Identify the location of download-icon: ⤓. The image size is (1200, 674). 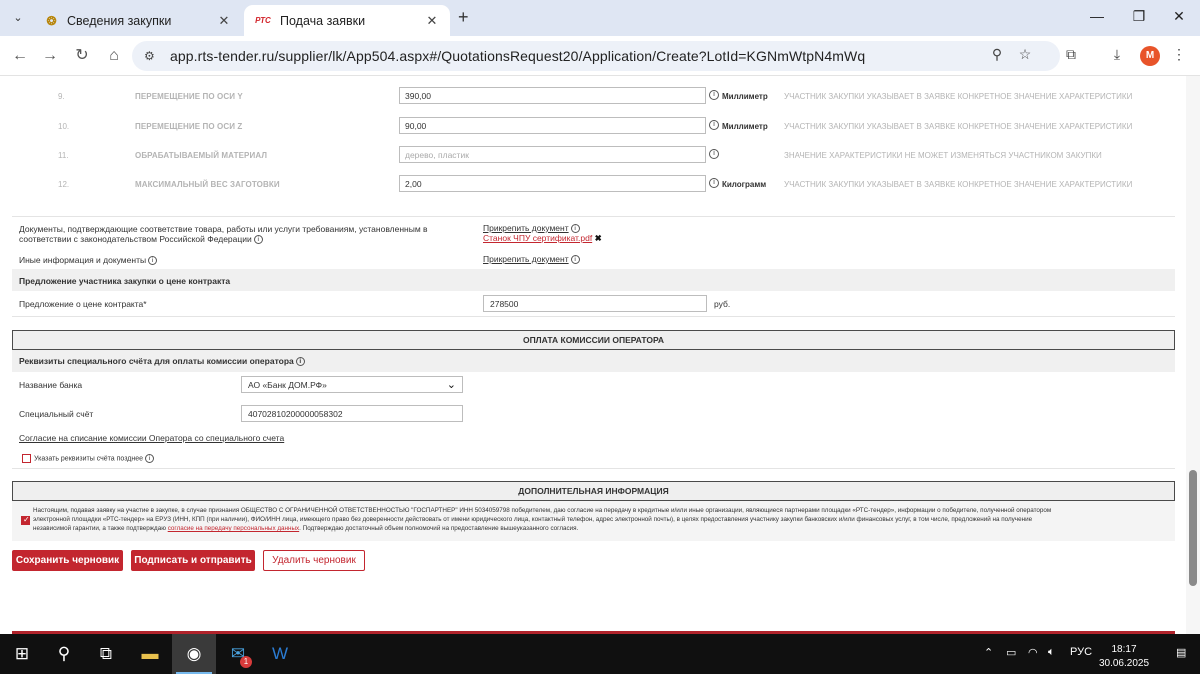
(1117, 54).